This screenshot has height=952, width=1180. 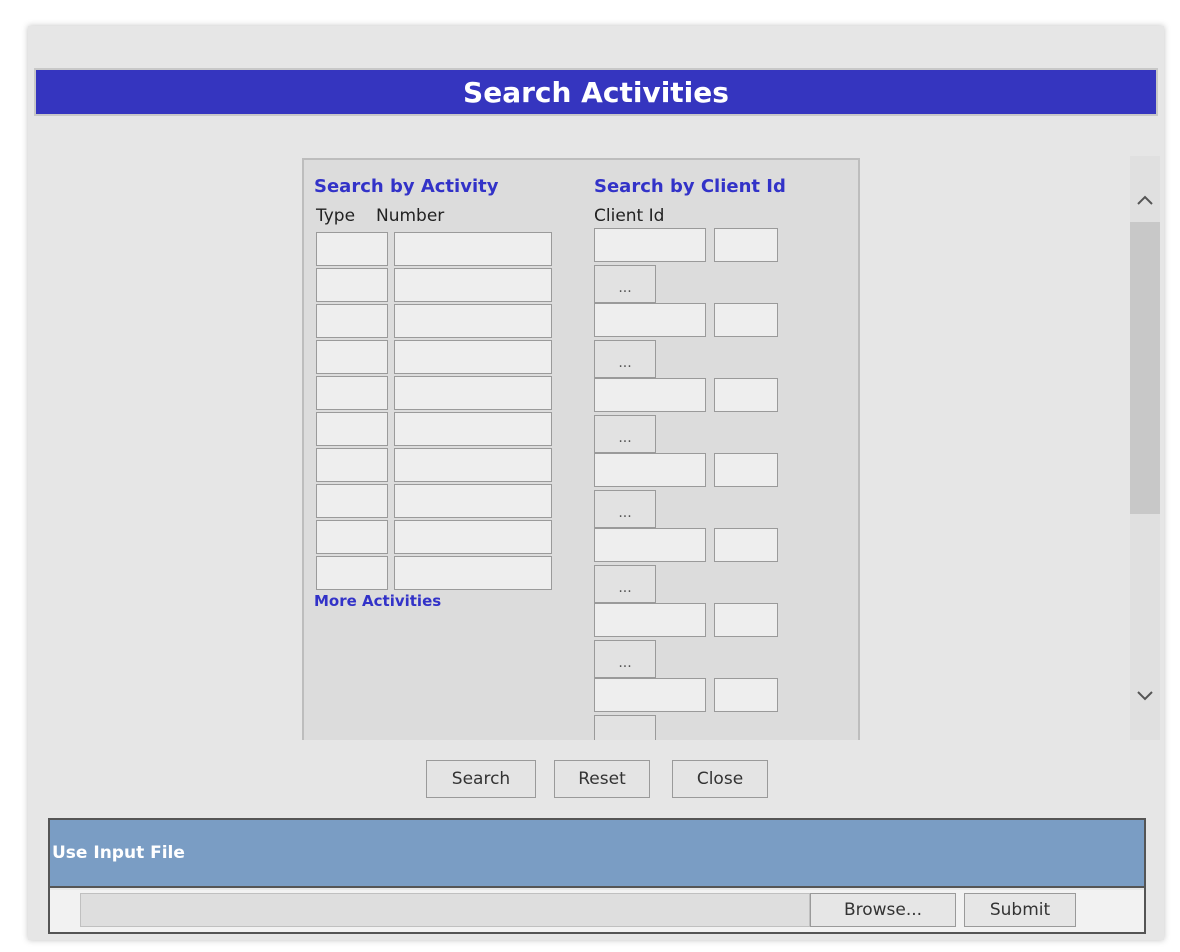 I want to click on chevron-down-icon, so click(x=1145, y=696).